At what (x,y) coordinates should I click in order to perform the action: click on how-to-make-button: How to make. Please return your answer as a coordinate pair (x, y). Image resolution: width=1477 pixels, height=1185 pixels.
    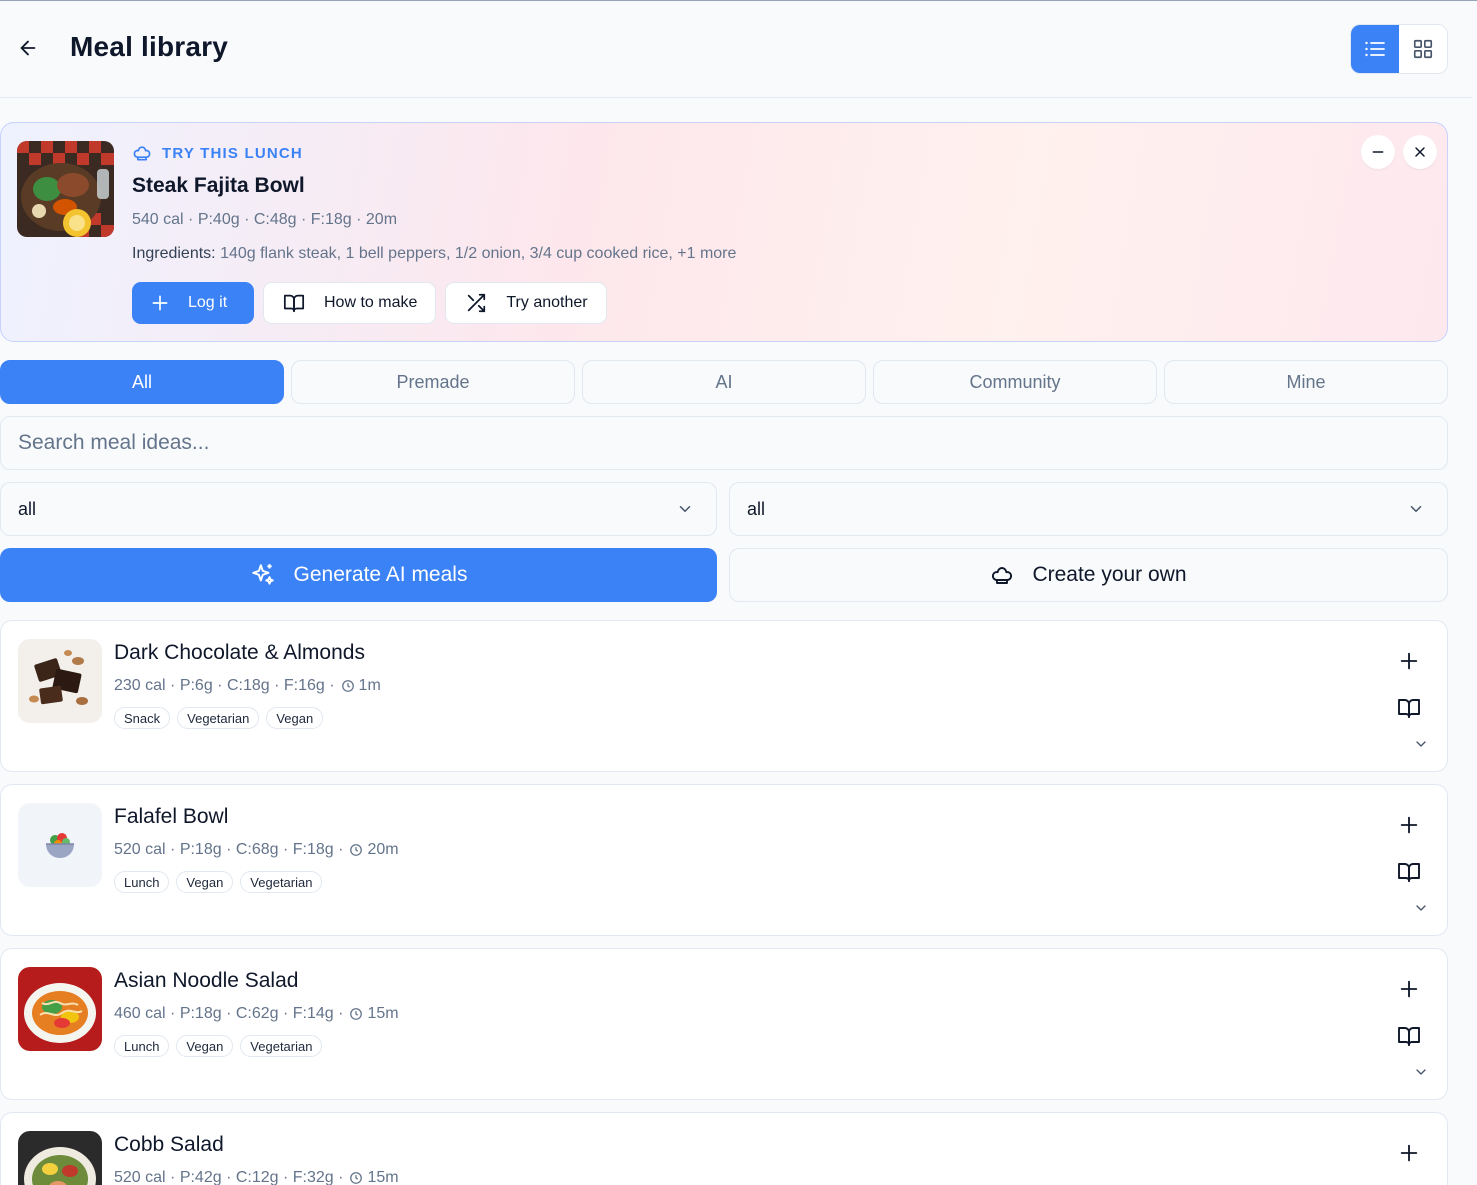
    Looking at the image, I should click on (350, 303).